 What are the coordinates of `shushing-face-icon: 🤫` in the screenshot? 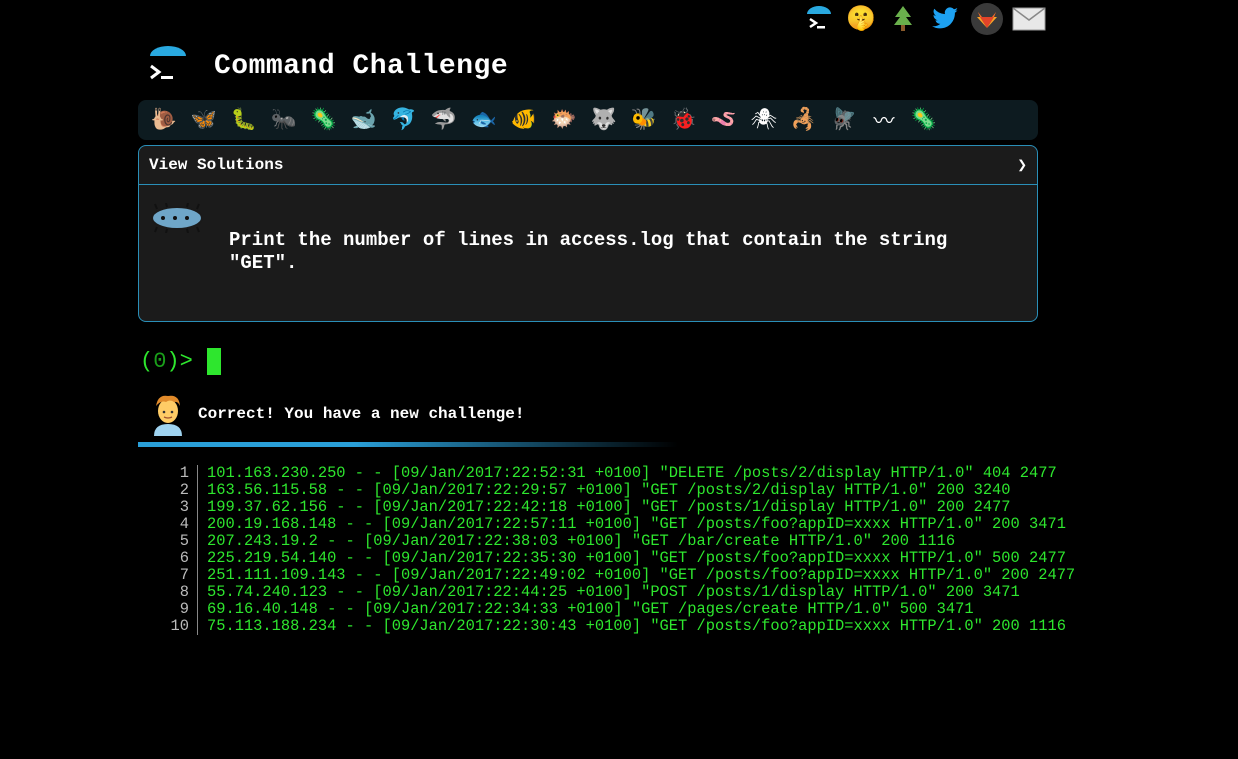 It's located at (861, 19).